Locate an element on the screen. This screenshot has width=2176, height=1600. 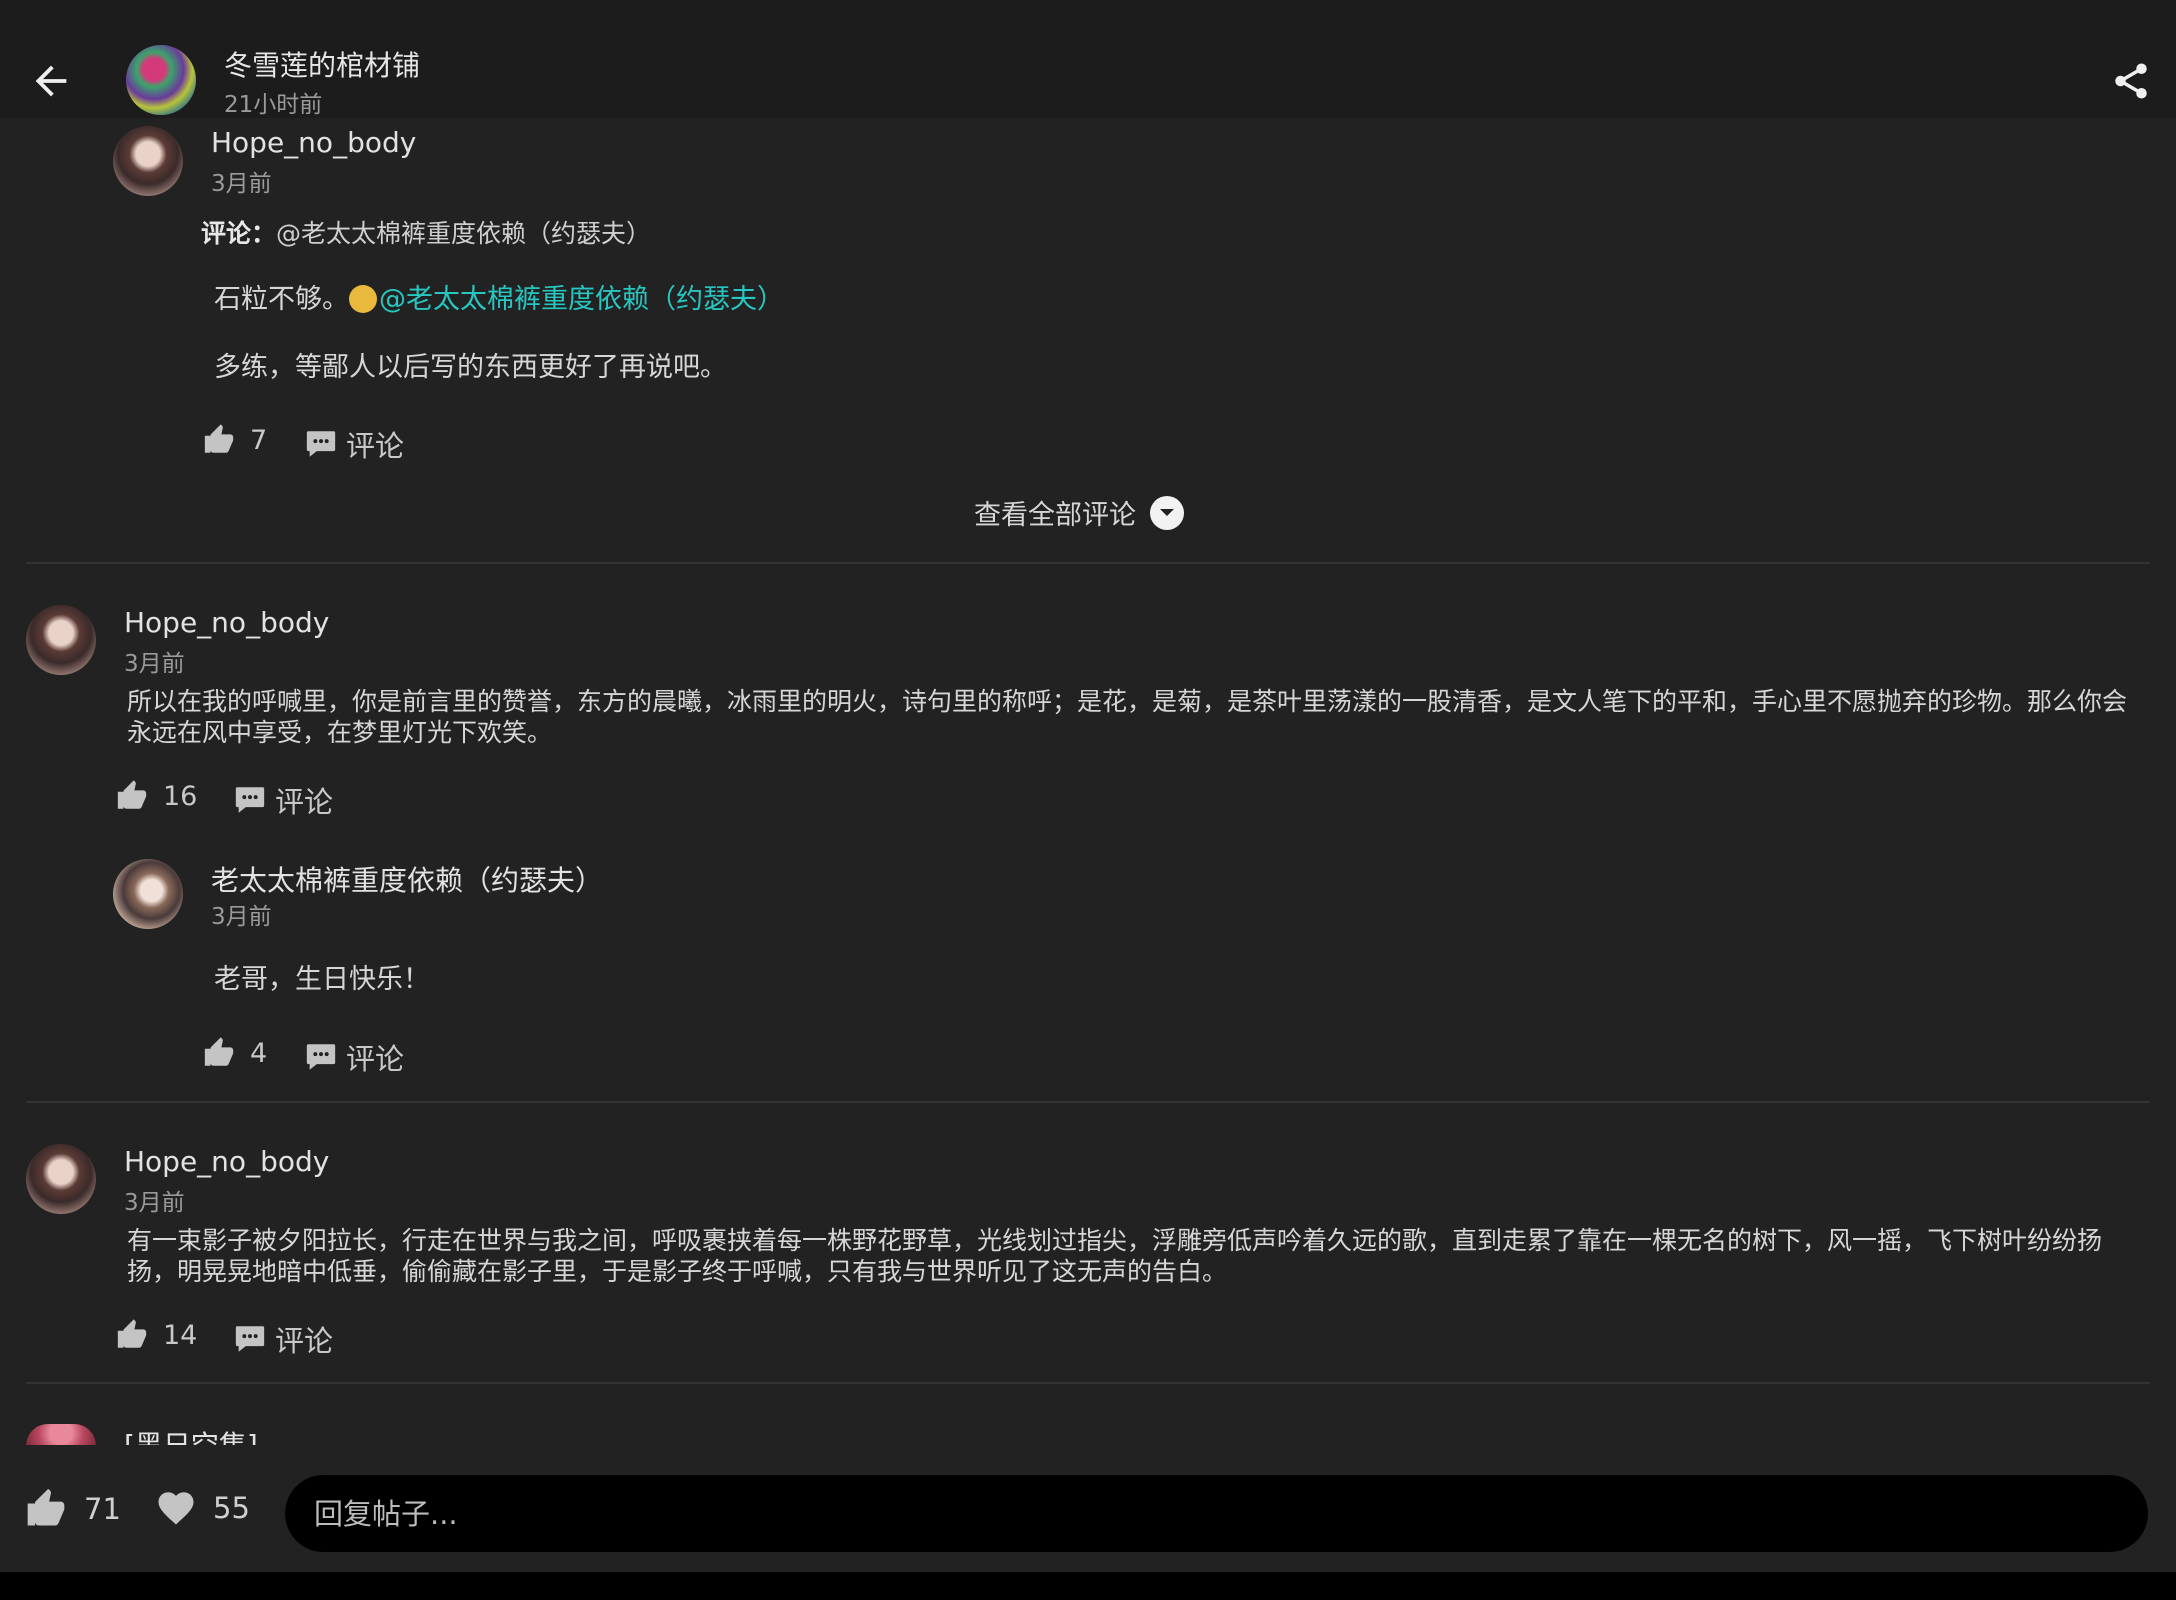
comment-text: 石粒不够。 @老太太棉裤重度依赖（约瑟夫） is located at coordinates (499, 296).